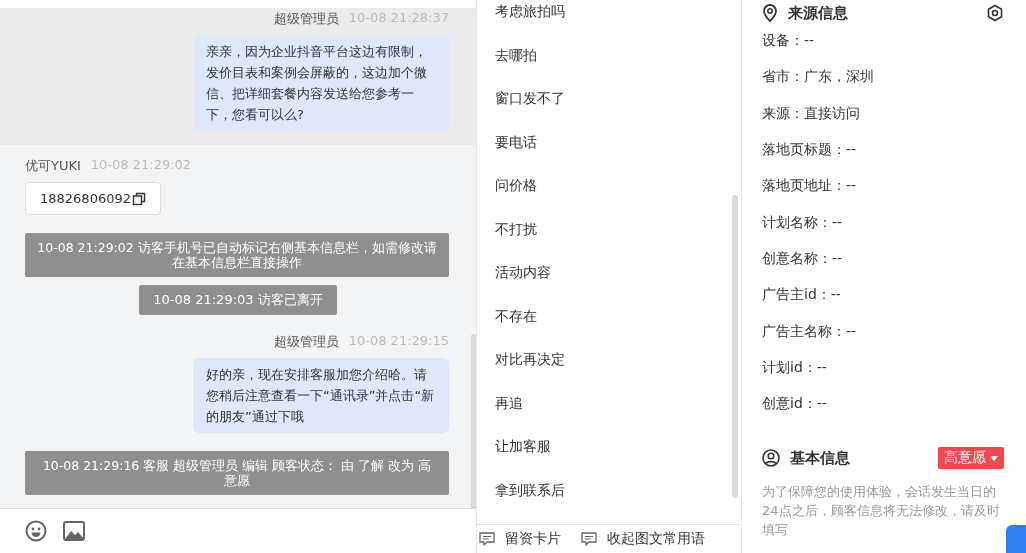  I want to click on info-field: 省市：广东，深圳, so click(883, 77).